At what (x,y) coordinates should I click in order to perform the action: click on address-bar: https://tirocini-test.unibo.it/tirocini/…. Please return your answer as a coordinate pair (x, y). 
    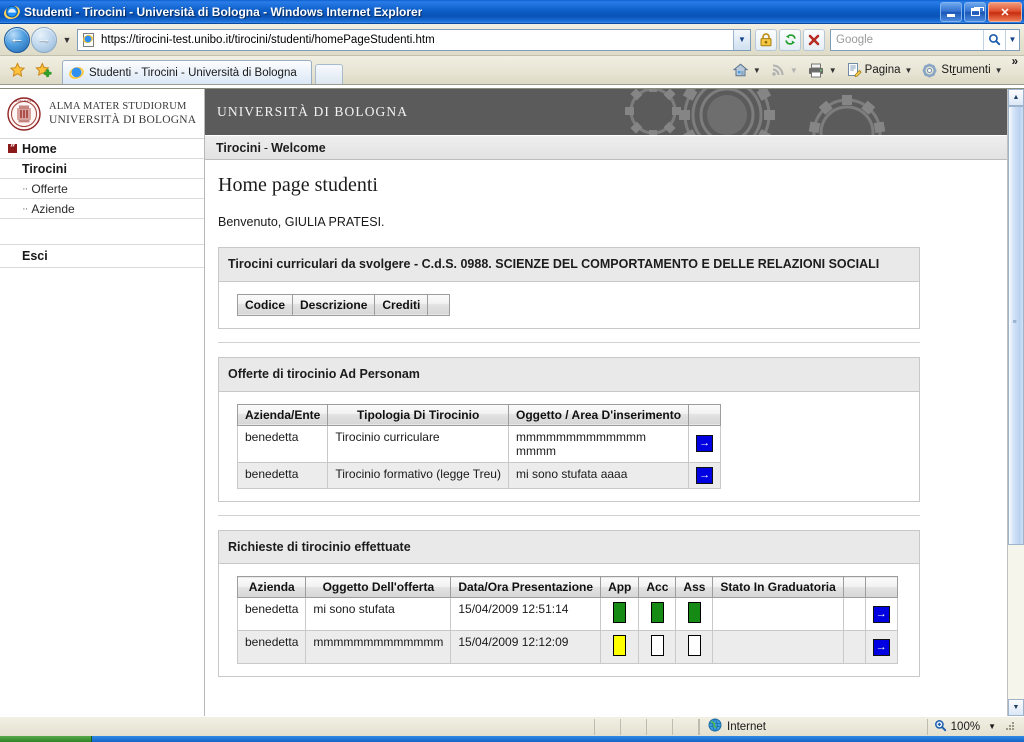
    Looking at the image, I should click on (414, 39).